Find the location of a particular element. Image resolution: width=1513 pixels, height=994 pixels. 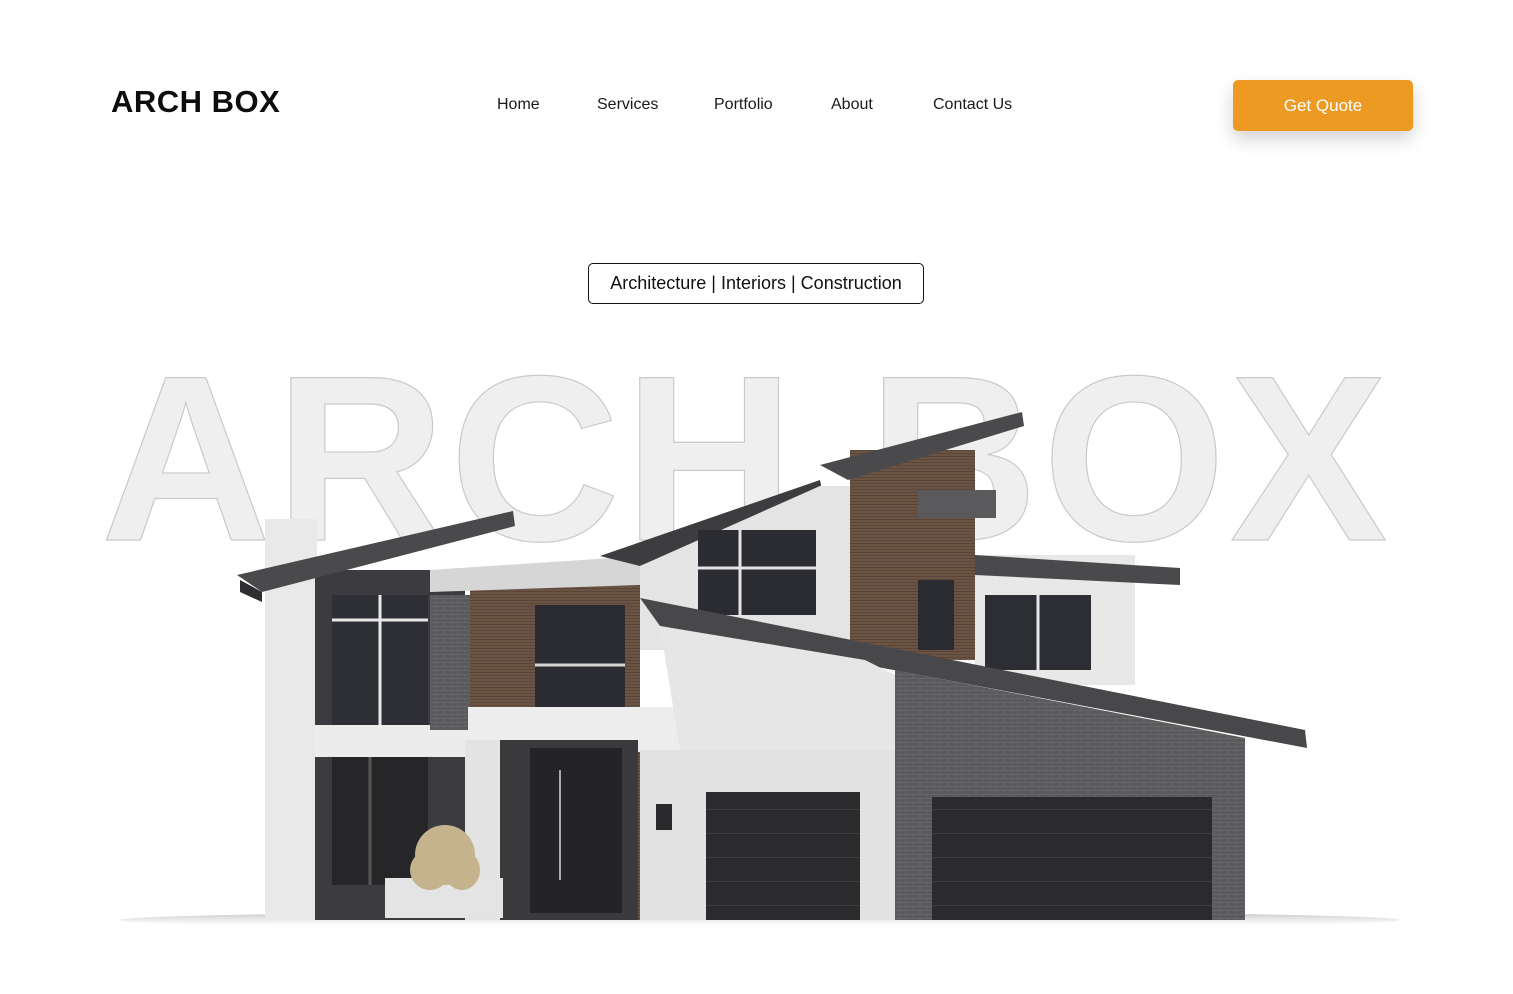

nav-portfolio: Portfolio is located at coordinates (743, 105).